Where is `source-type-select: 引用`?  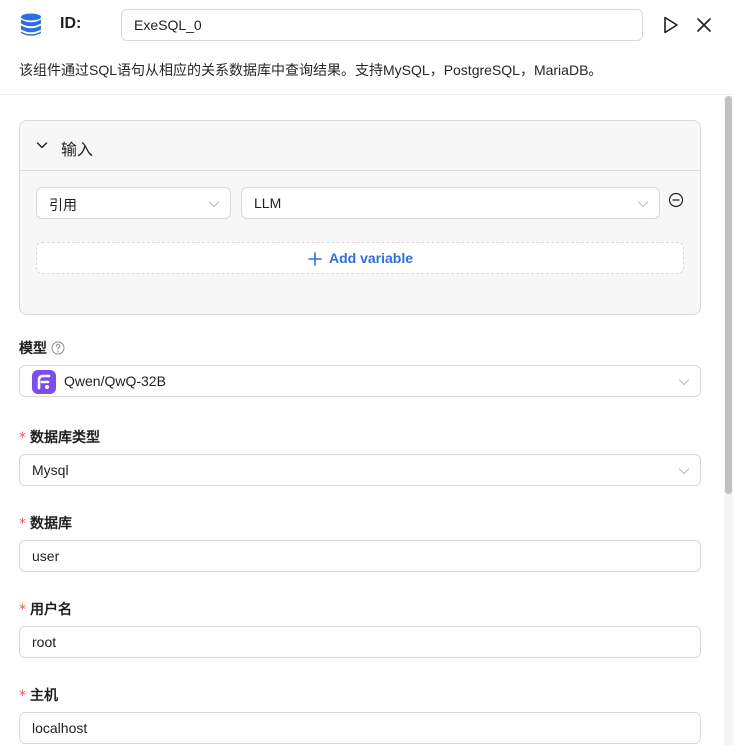 source-type-select: 引用 is located at coordinates (133, 203).